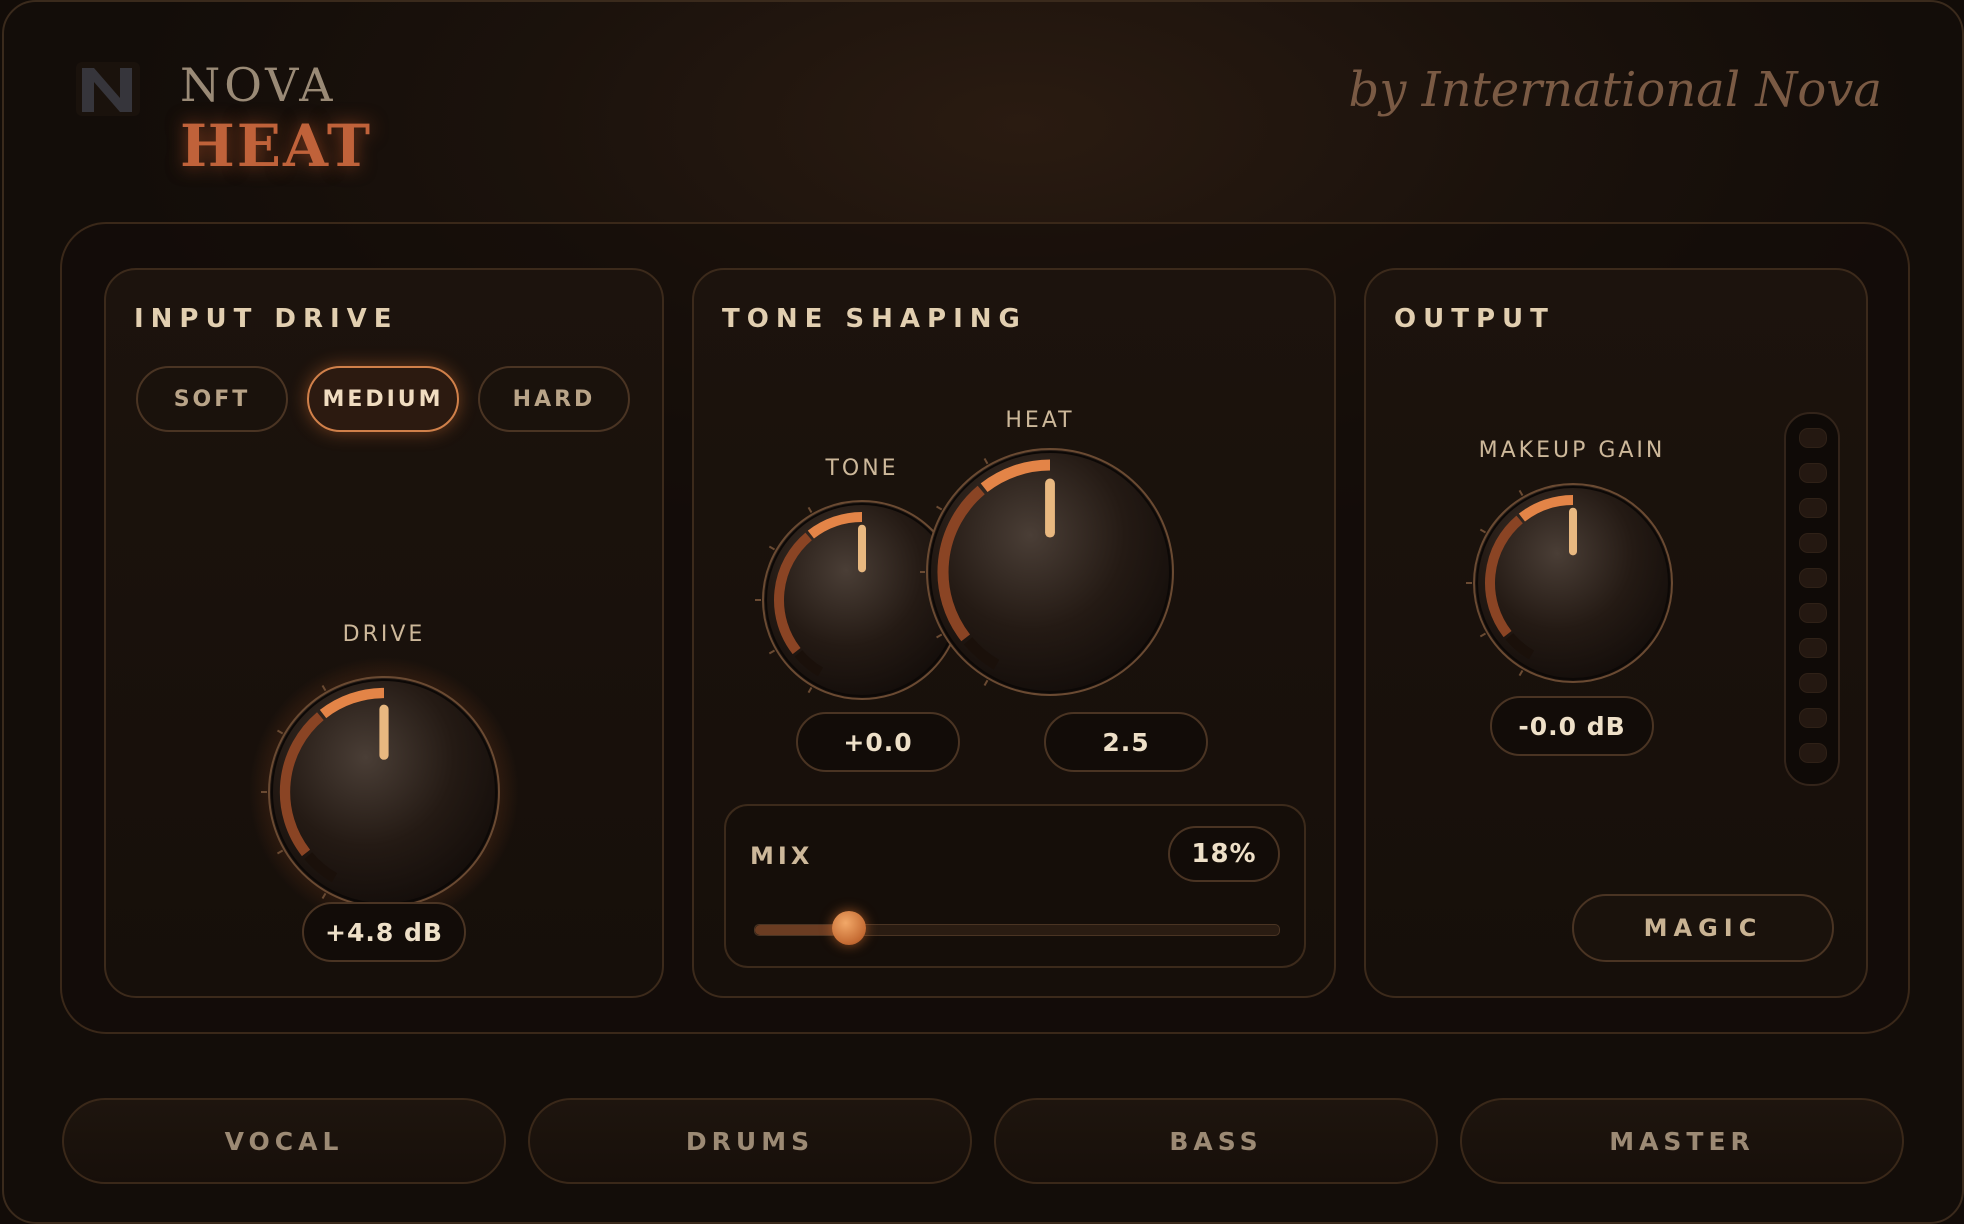  I want to click on makeup-gain-knob, so click(1573, 583).